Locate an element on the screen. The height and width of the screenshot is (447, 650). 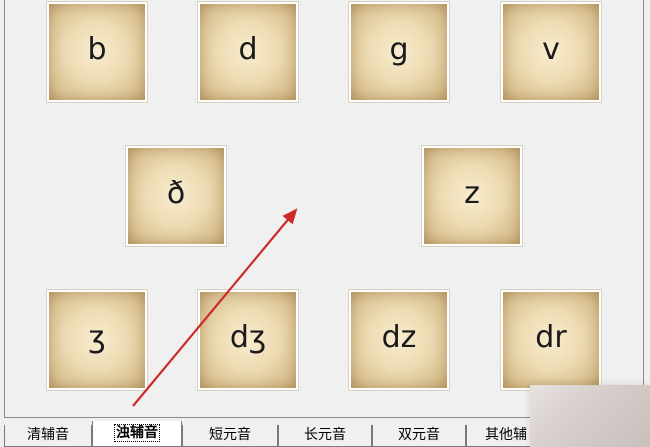
phoneme-label: ʒ is located at coordinates (97, 337).